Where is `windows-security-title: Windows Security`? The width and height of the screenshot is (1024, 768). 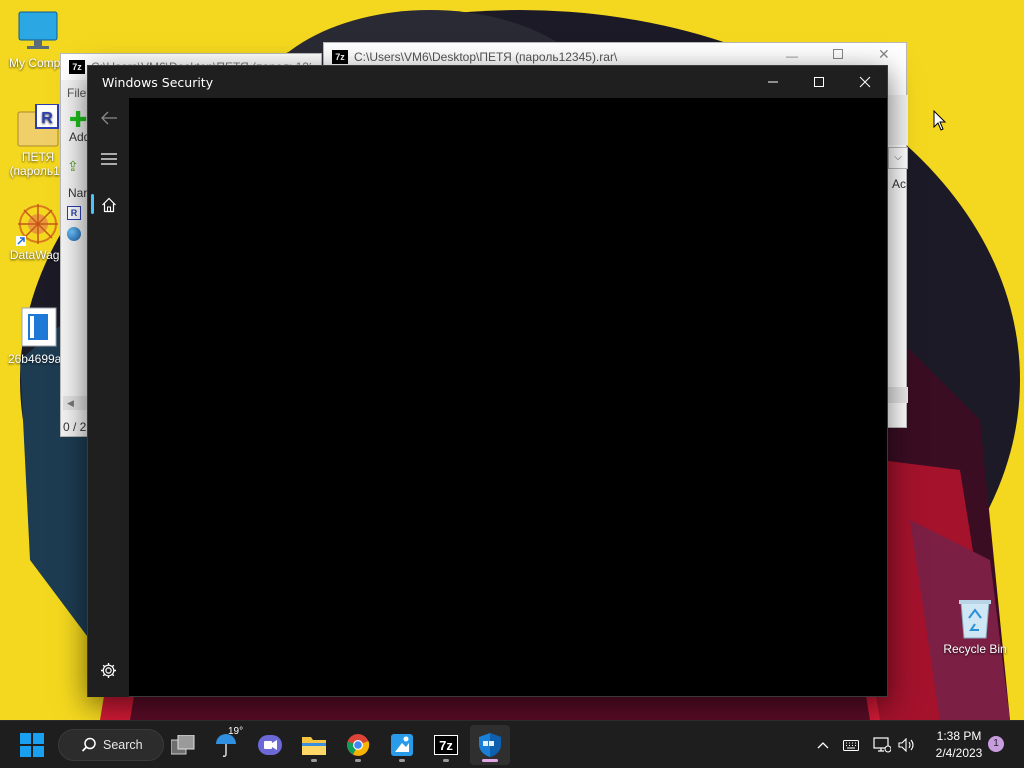
windows-security-title: Windows Security is located at coordinates (158, 82).